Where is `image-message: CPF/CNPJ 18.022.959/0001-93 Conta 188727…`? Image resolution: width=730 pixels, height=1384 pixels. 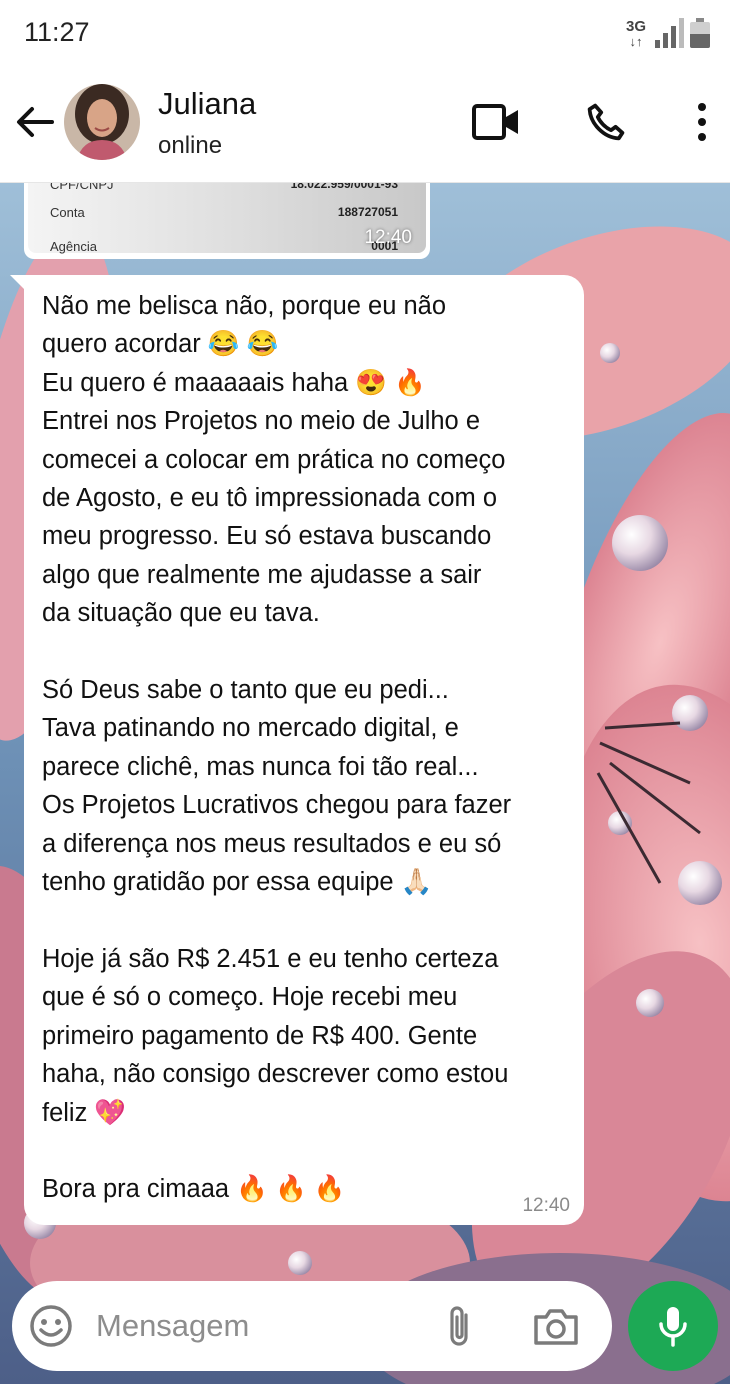 image-message: CPF/CNPJ 18.022.959/0001-93 Conta 188727… is located at coordinates (227, 221).